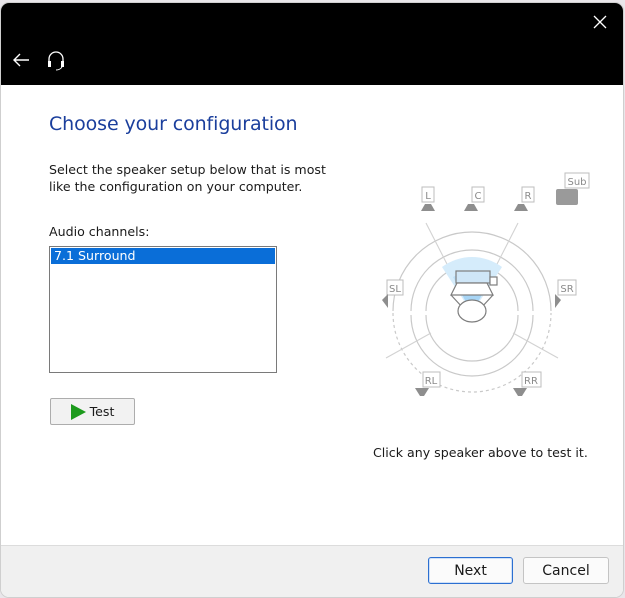 This screenshot has width=625, height=598. Describe the element at coordinates (478, 196) in the screenshot. I see `speaker-label-c: C` at that location.